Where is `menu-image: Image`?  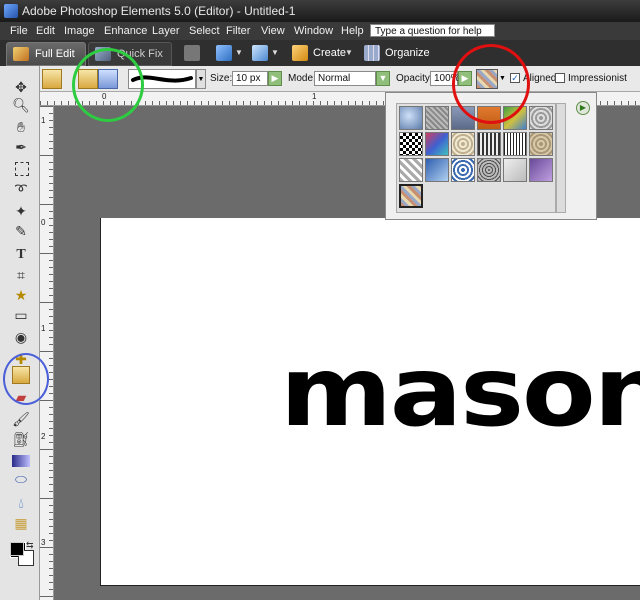
menu-image: Image is located at coordinates (79, 31).